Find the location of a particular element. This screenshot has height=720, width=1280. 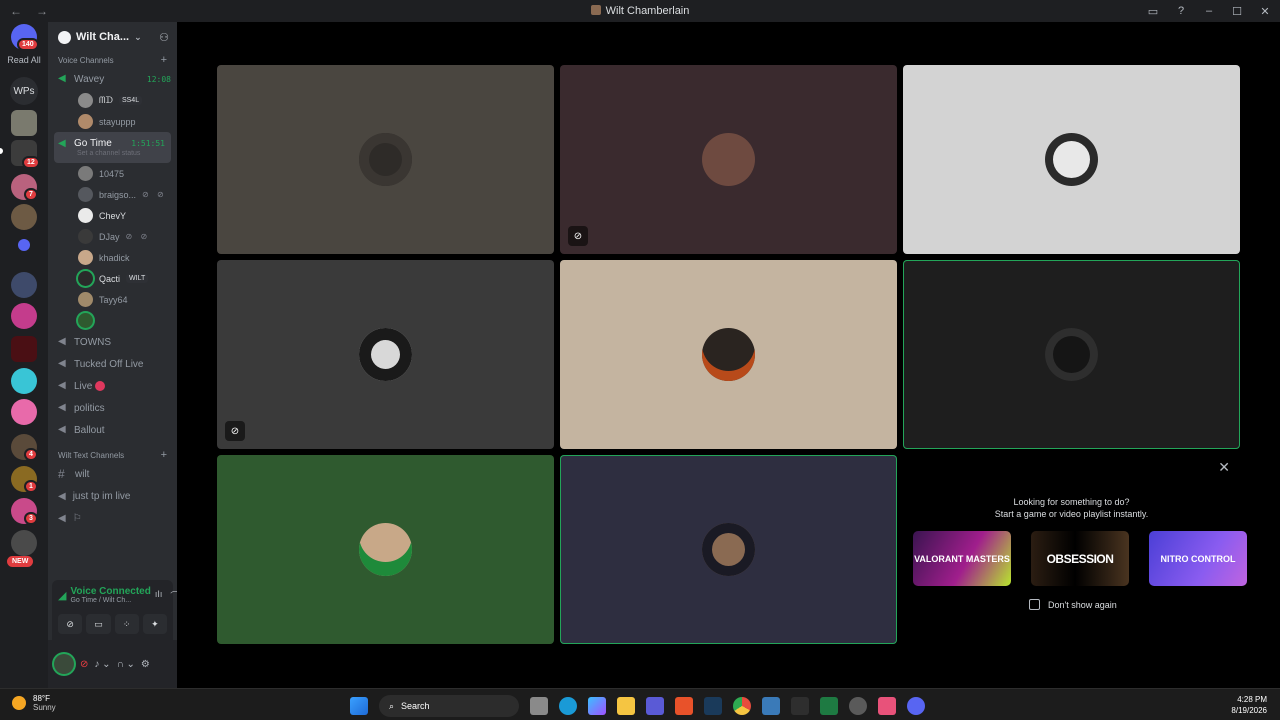

minimize-button: – is located at coordinates (1209, 11).